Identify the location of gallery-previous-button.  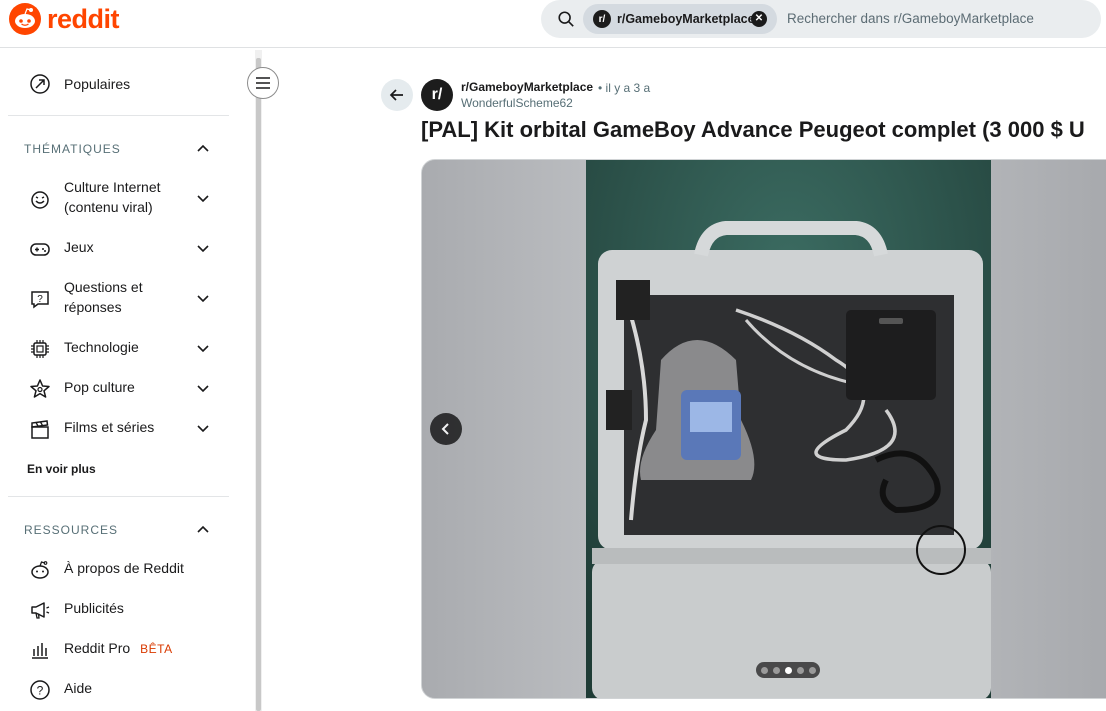
(446, 429).